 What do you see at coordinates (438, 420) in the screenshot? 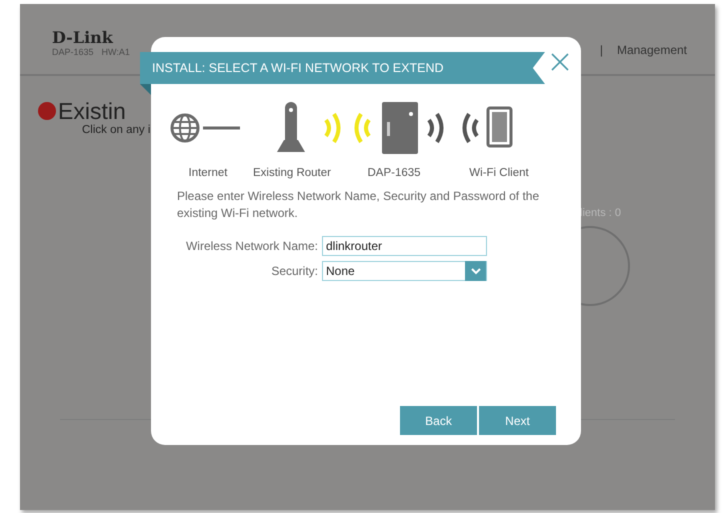
I see `back-button: Back` at bounding box center [438, 420].